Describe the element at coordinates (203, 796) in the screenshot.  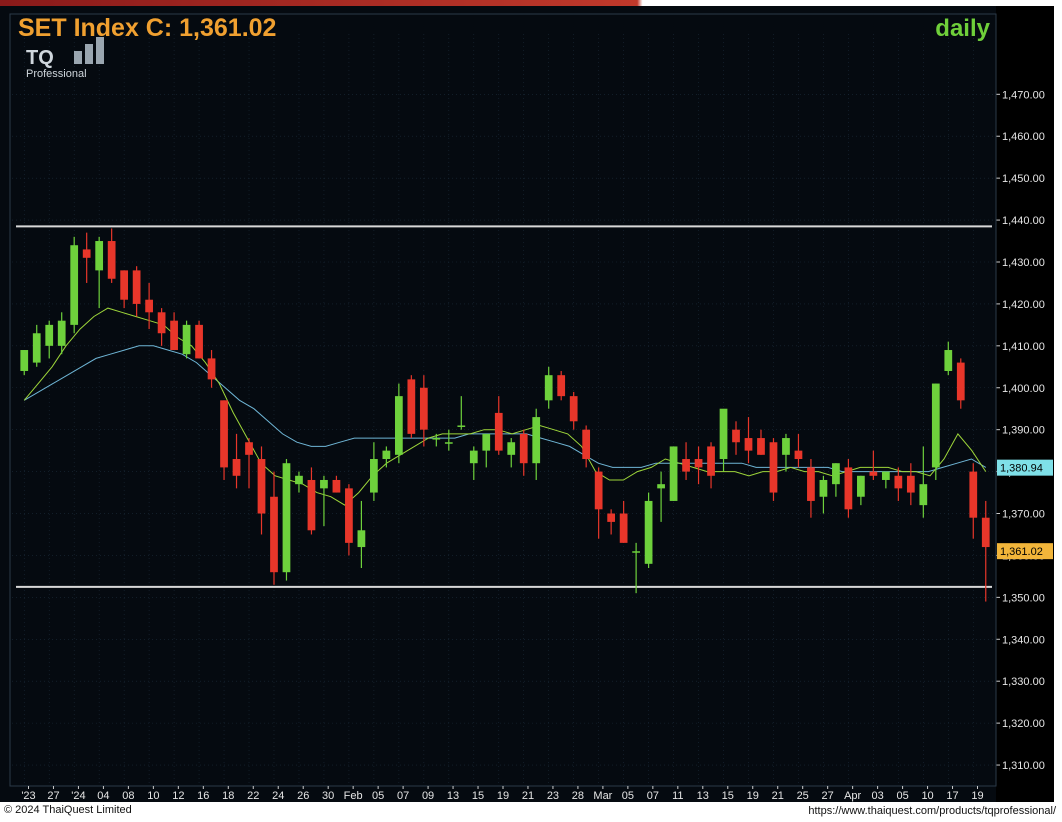
I see `x-tick-label: 16` at that location.